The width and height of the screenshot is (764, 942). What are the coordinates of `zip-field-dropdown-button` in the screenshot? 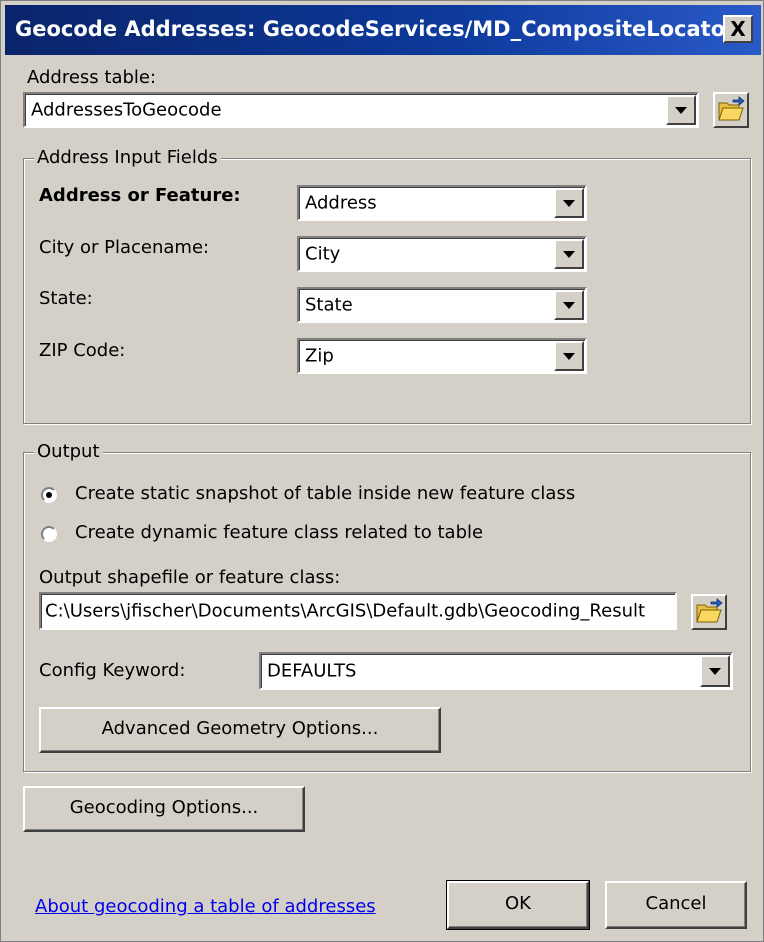 It's located at (569, 356).